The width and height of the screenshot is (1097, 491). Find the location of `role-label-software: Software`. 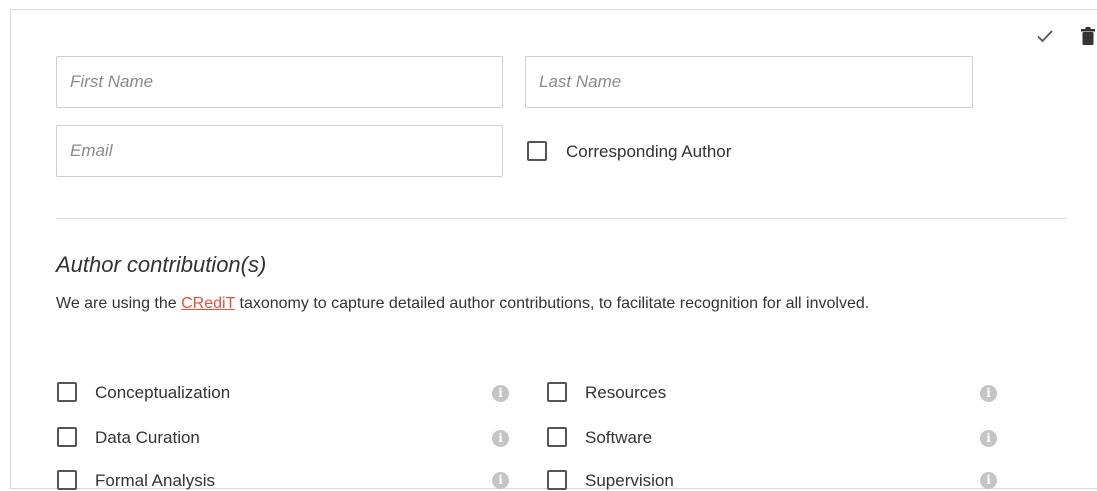

role-label-software: Software is located at coordinates (619, 437).